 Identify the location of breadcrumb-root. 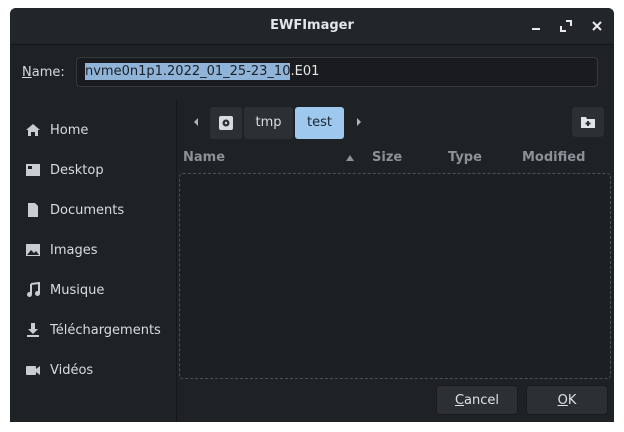
(226, 123).